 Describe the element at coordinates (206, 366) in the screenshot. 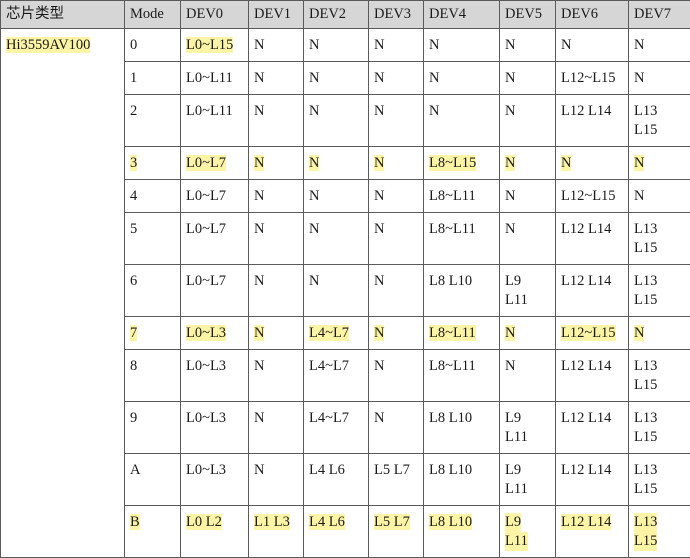

I see `lane-text: L0~L3` at that location.